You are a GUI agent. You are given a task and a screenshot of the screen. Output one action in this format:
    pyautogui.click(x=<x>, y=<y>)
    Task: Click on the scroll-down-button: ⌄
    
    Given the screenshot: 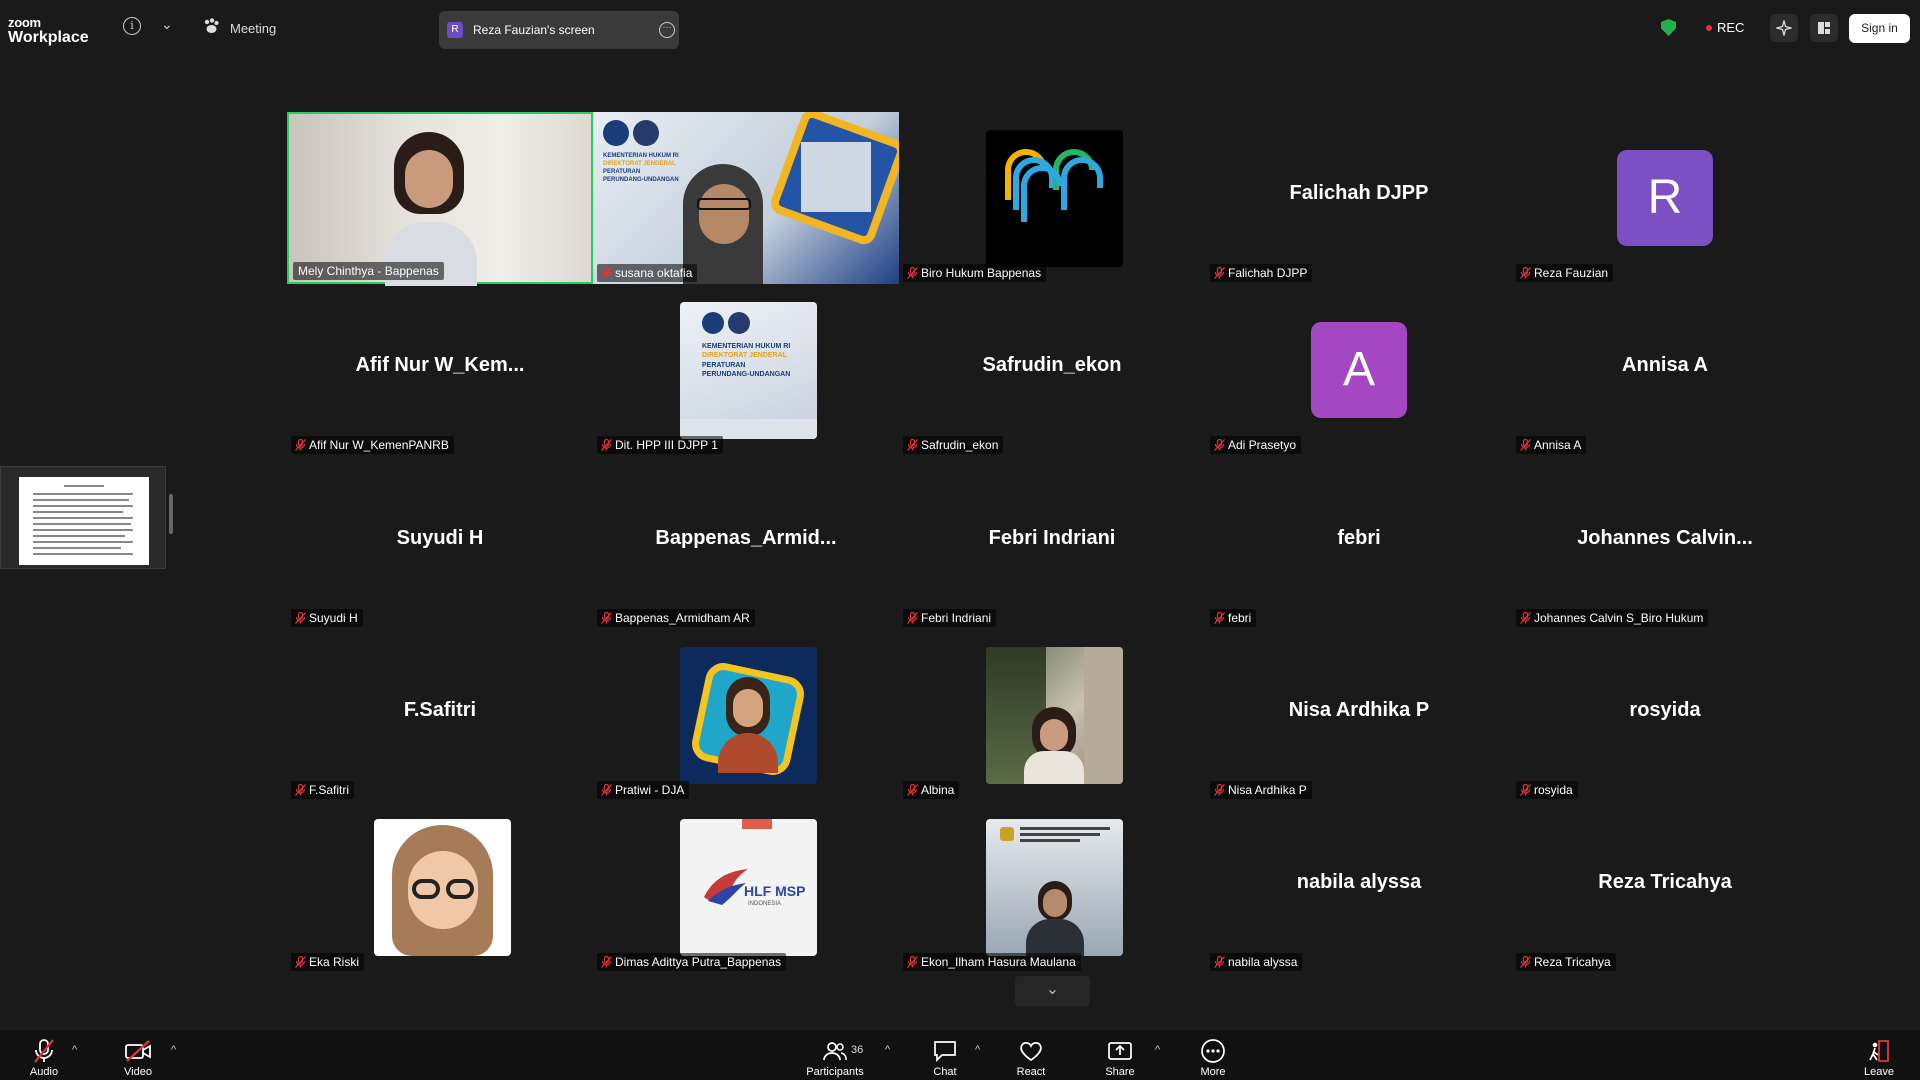 What is the action you would take?
    pyautogui.click(x=1052, y=991)
    